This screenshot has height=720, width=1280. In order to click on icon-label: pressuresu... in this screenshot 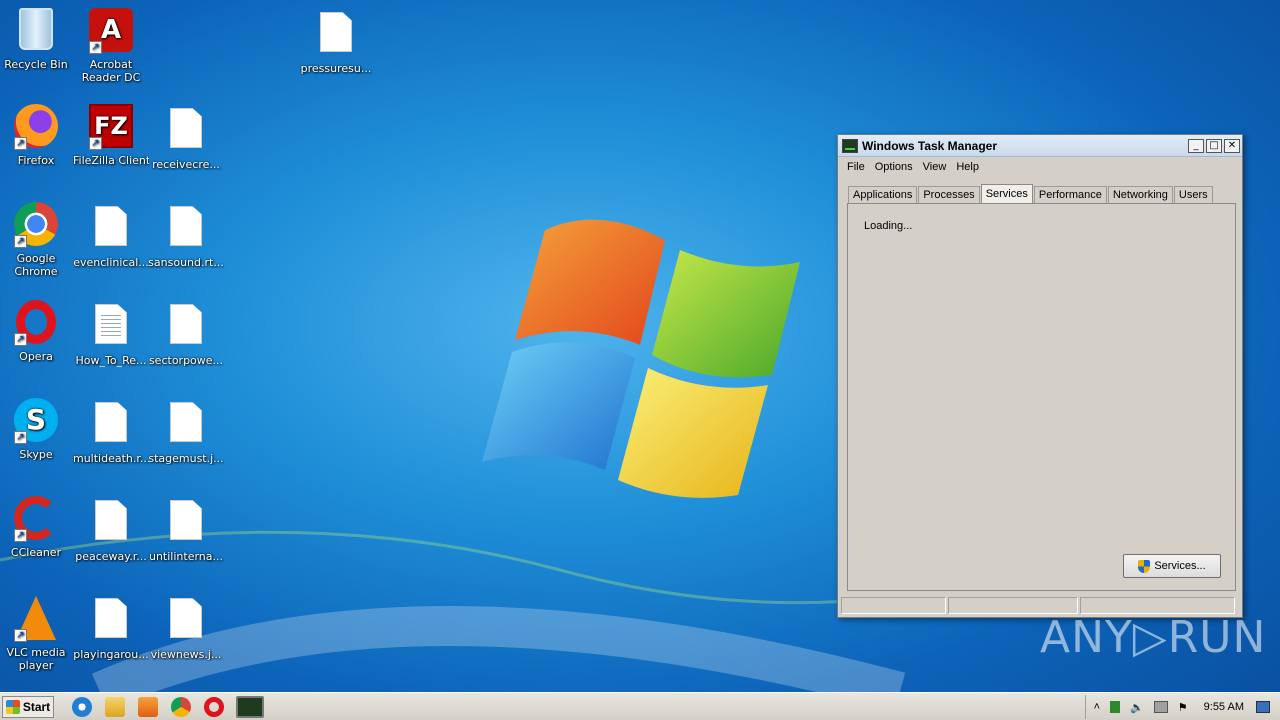, I will do `click(336, 68)`.